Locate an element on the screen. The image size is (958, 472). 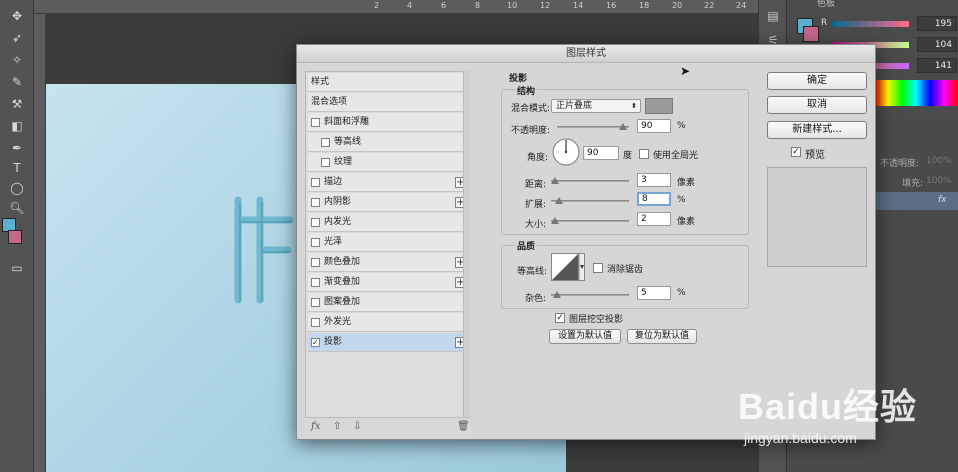
style-checkbox-checked: ✓ is located at coordinates (315, 342).